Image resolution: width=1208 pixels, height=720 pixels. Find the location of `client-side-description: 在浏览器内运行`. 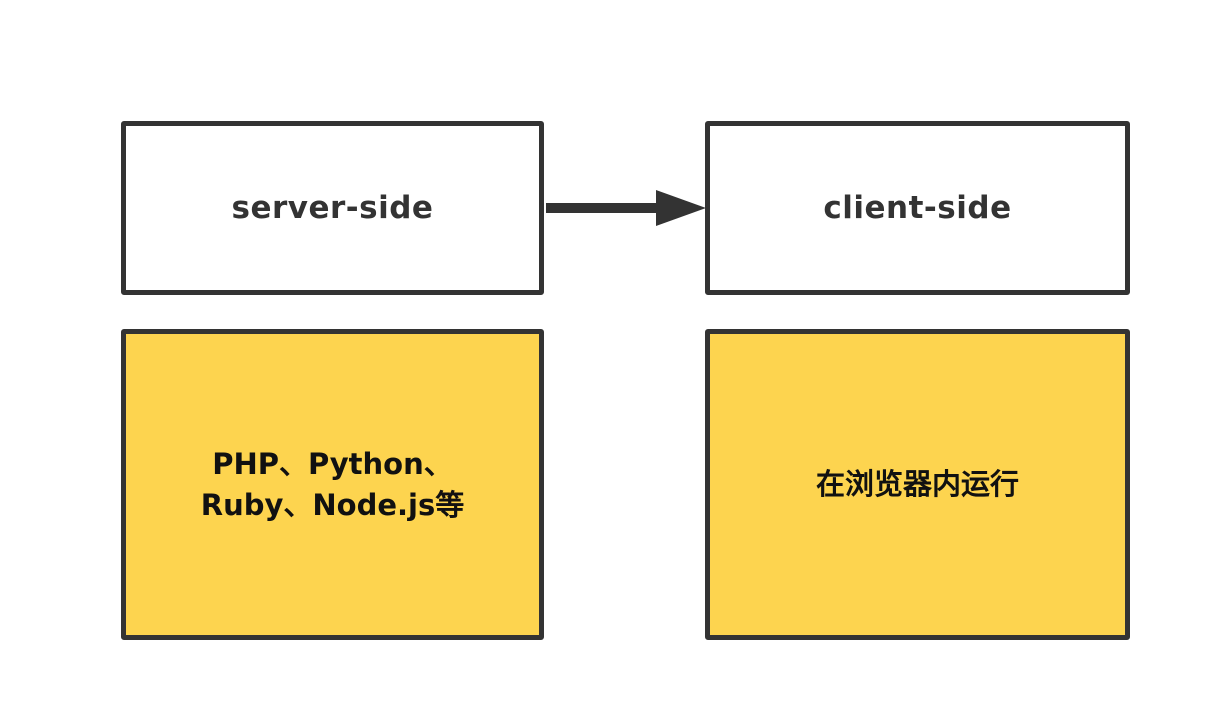

client-side-description: 在浏览器内运行 is located at coordinates (917, 484).